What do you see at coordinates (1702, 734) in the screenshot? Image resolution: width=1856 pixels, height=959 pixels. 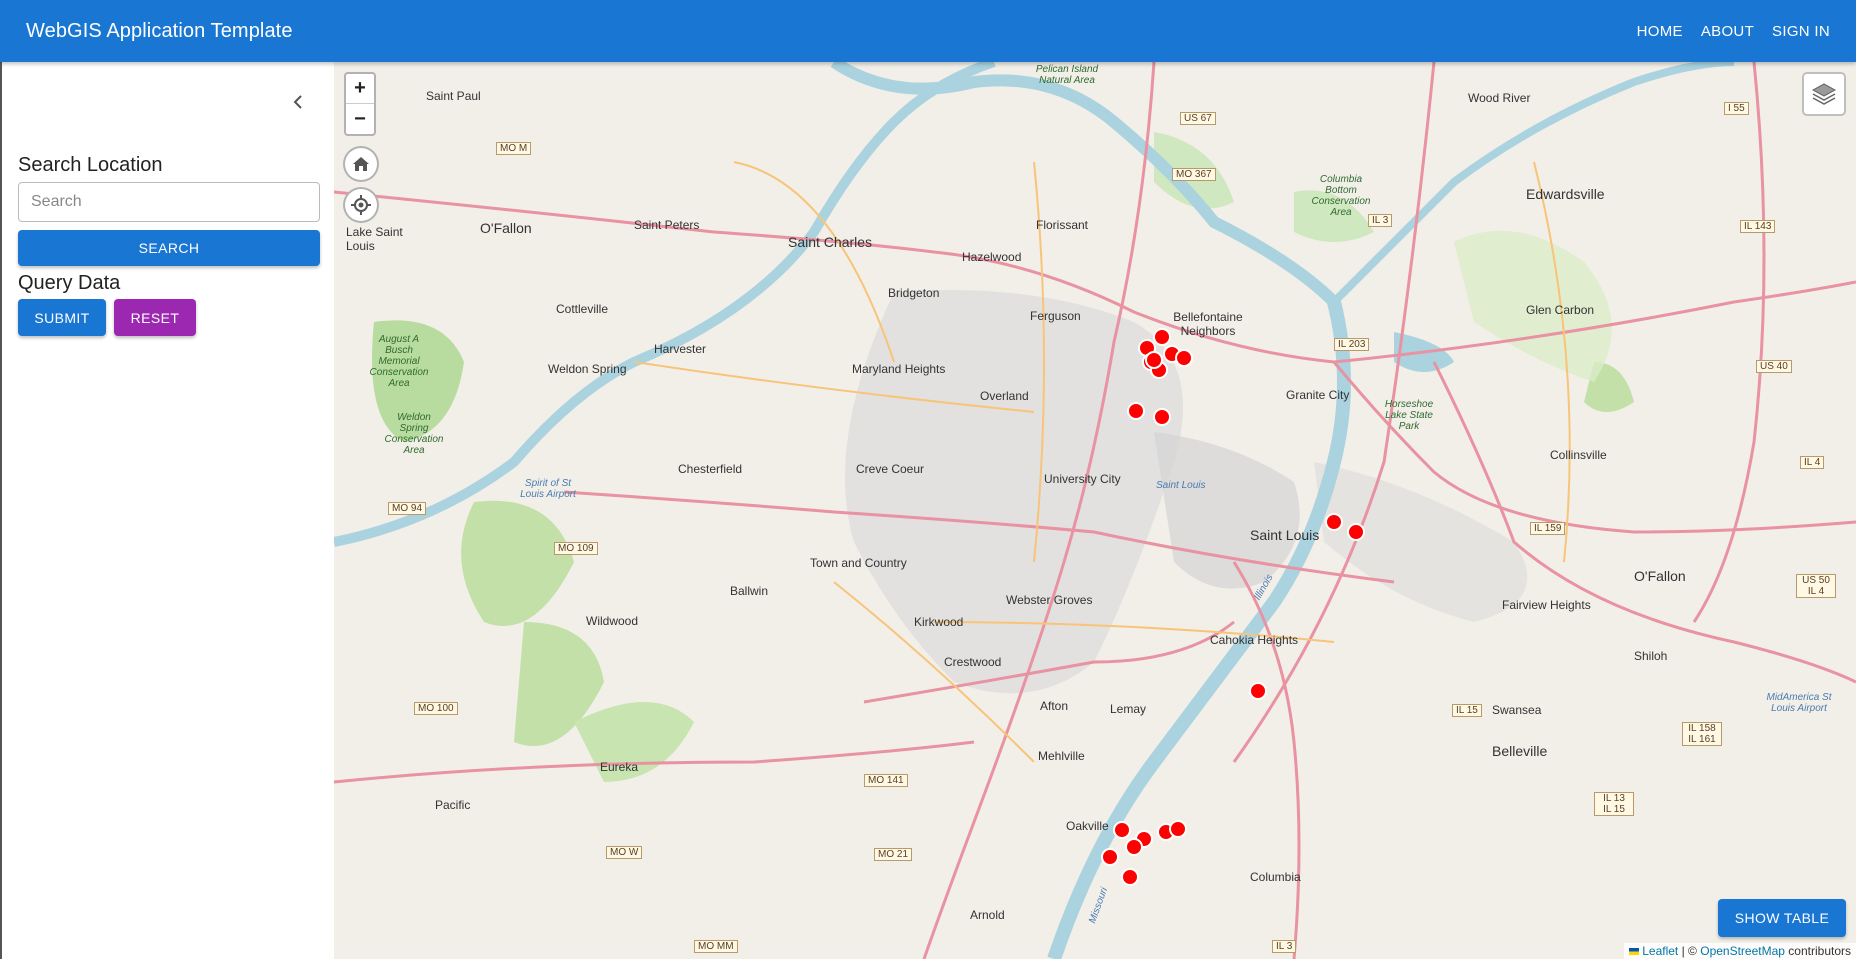 I see `route-shield: IL 158 IL 161` at bounding box center [1702, 734].